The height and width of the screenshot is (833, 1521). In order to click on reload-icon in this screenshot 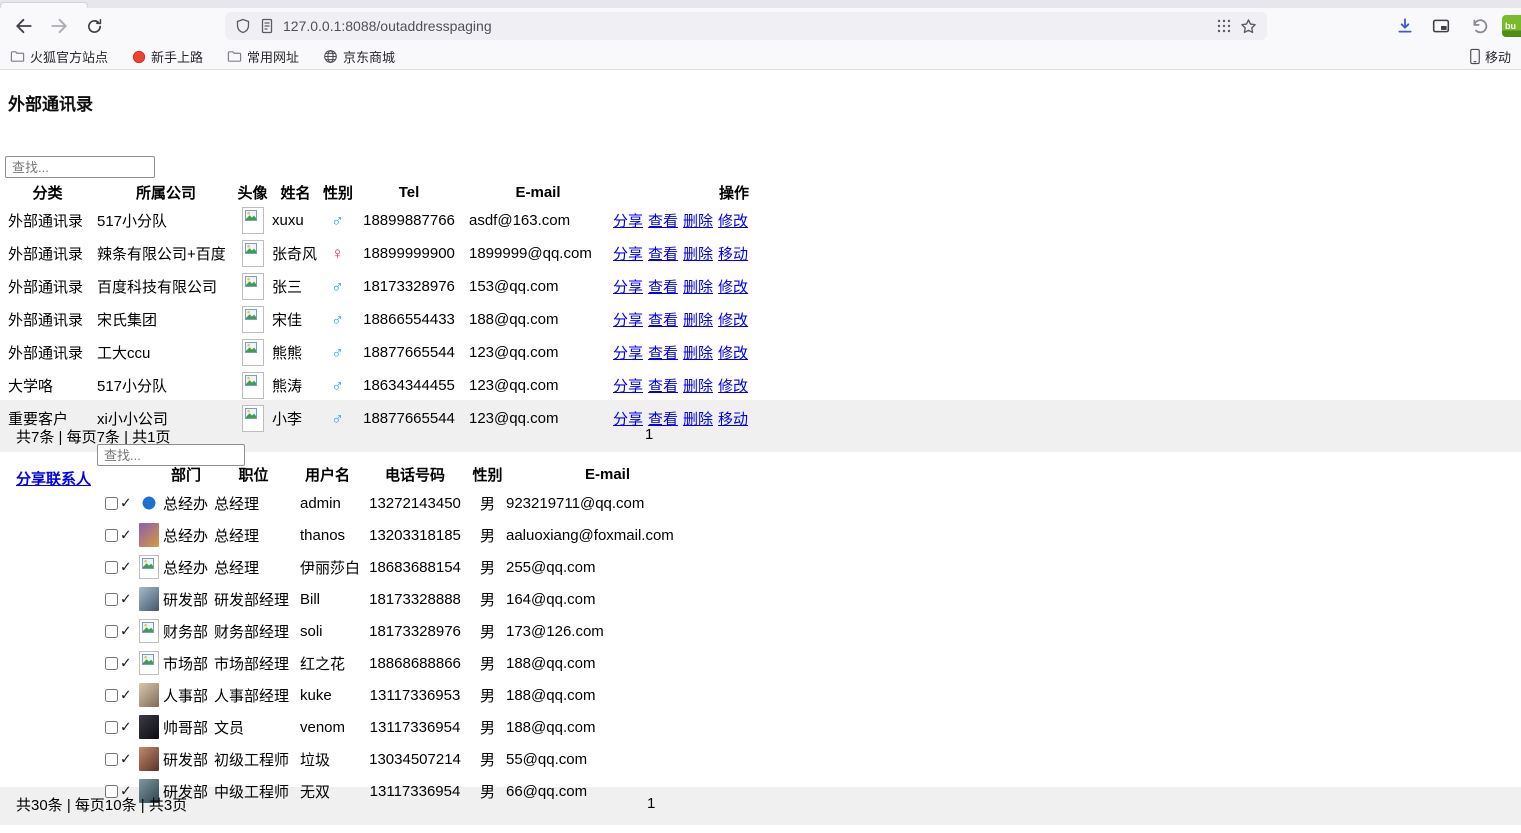, I will do `click(94, 25)`.